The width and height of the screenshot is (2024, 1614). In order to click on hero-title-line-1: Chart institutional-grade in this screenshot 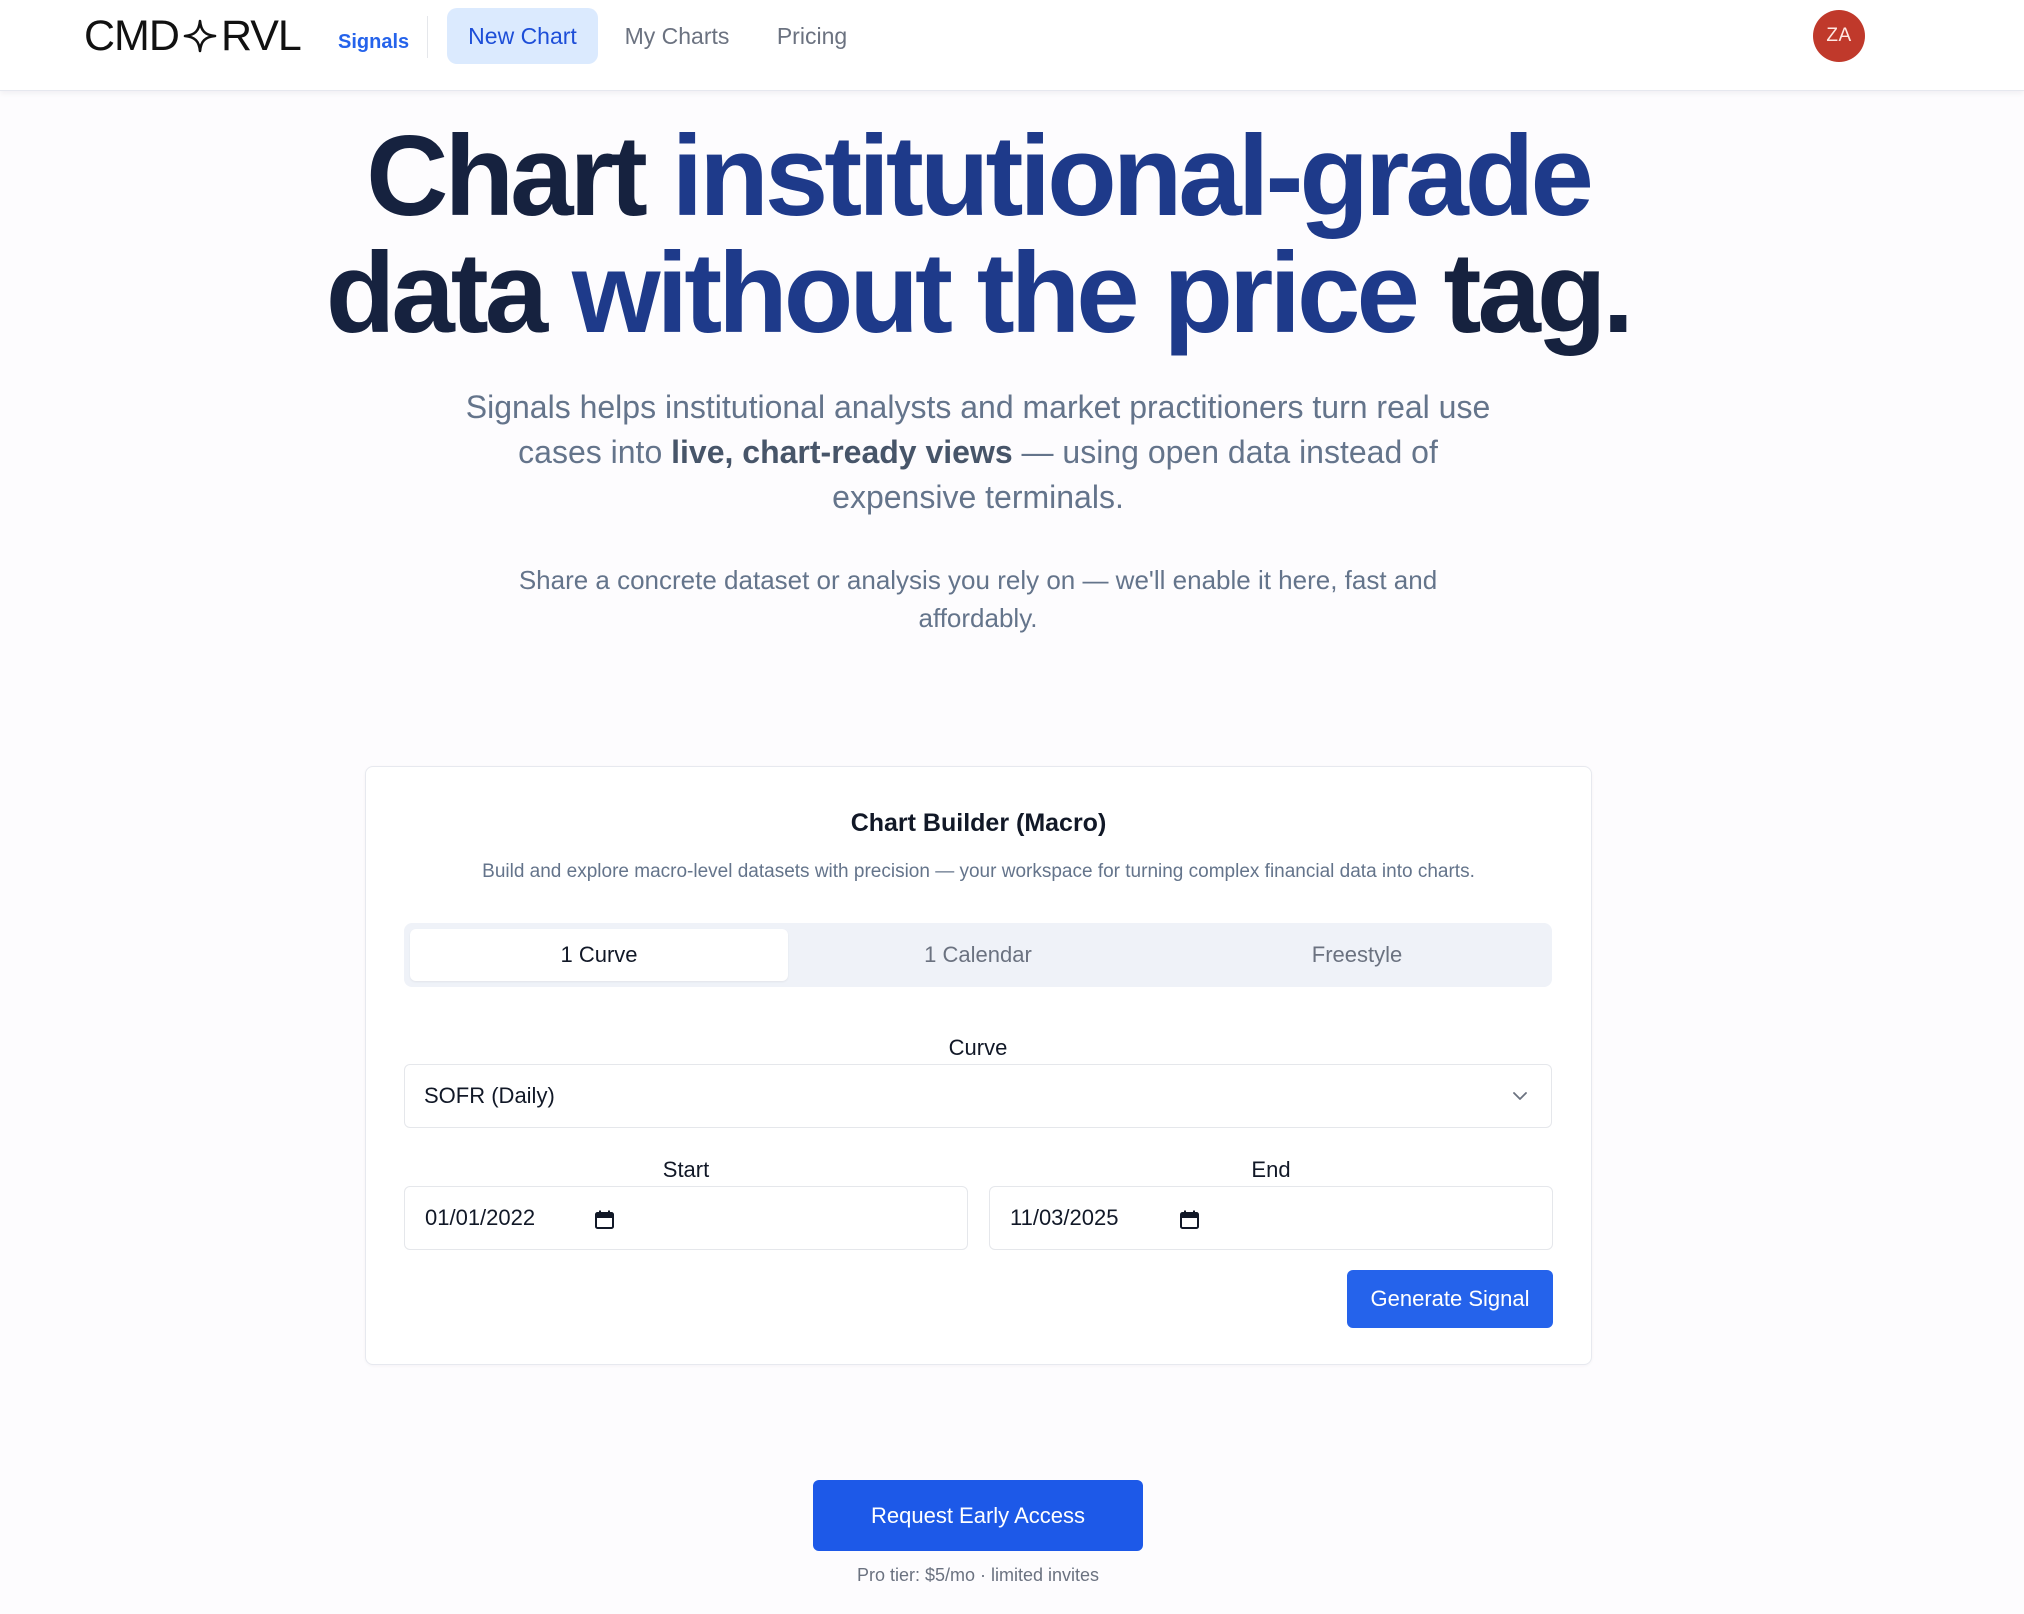, I will do `click(978, 176)`.